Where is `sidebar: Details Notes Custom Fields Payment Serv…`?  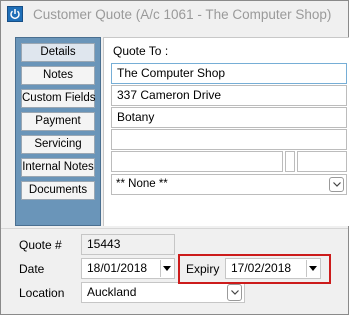 sidebar: Details Notes Custom Fields Payment Serv… is located at coordinates (58, 131).